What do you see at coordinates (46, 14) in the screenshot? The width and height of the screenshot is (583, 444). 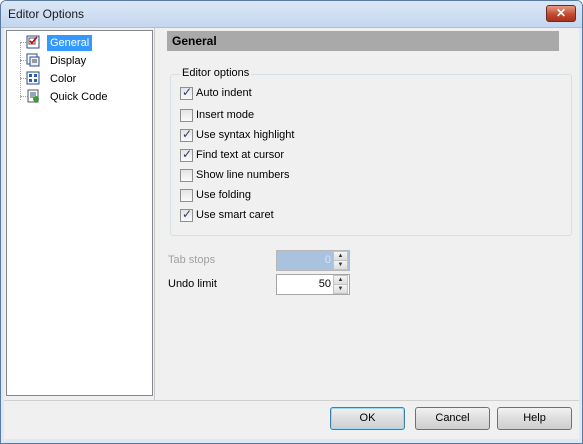 I see `window-title: Editor Options` at bounding box center [46, 14].